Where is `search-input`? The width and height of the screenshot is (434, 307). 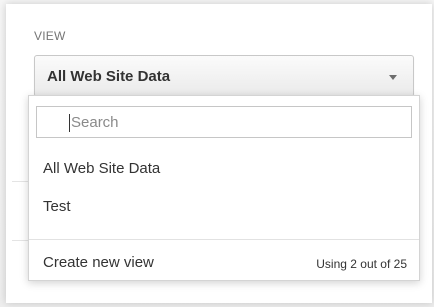 search-input is located at coordinates (224, 122).